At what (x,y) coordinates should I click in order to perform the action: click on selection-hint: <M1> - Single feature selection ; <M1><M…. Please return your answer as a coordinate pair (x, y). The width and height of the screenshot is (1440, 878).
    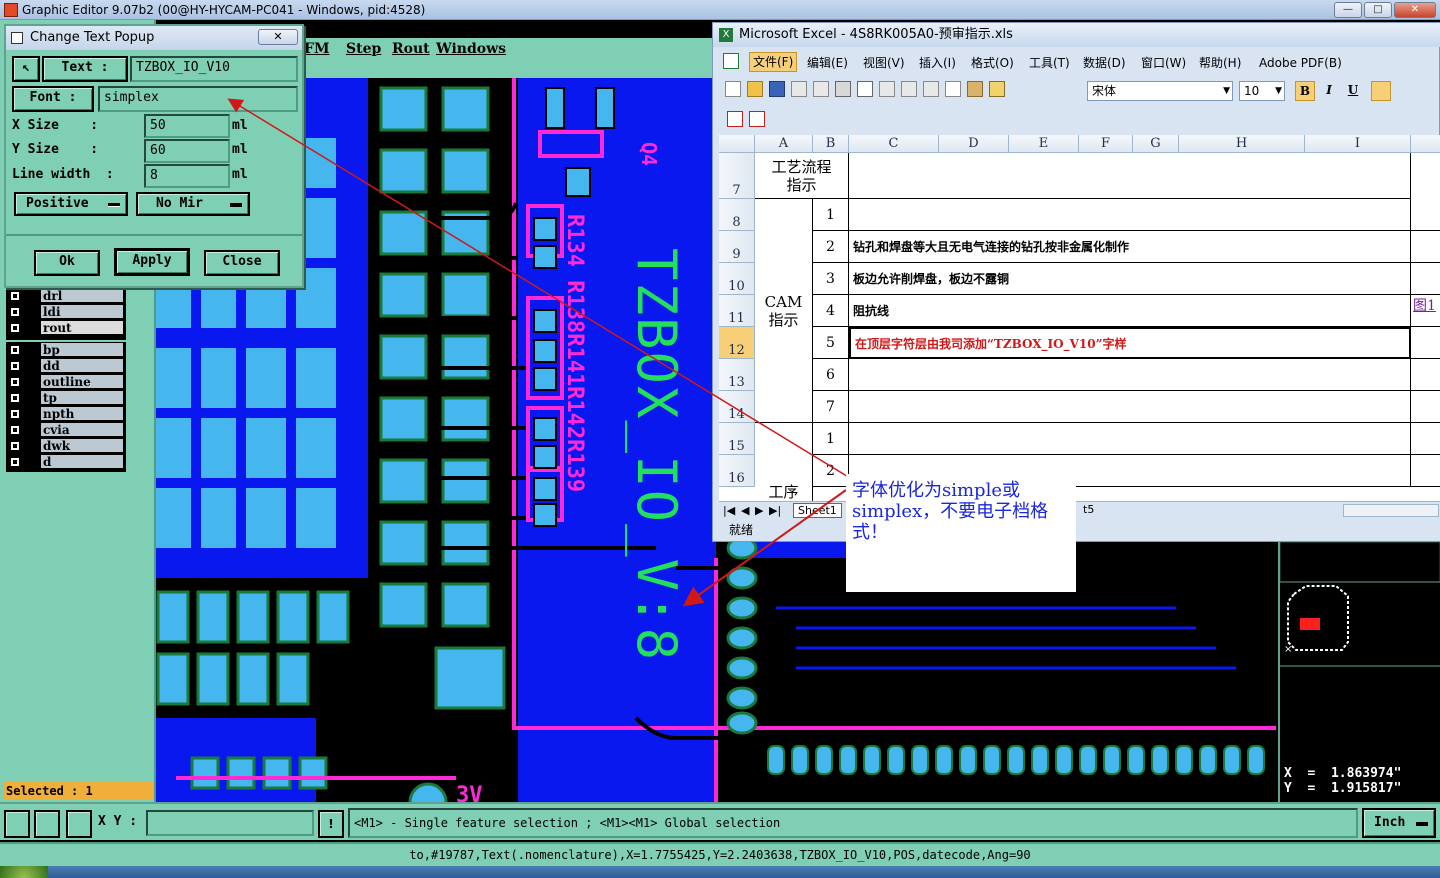
    Looking at the image, I should click on (853, 823).